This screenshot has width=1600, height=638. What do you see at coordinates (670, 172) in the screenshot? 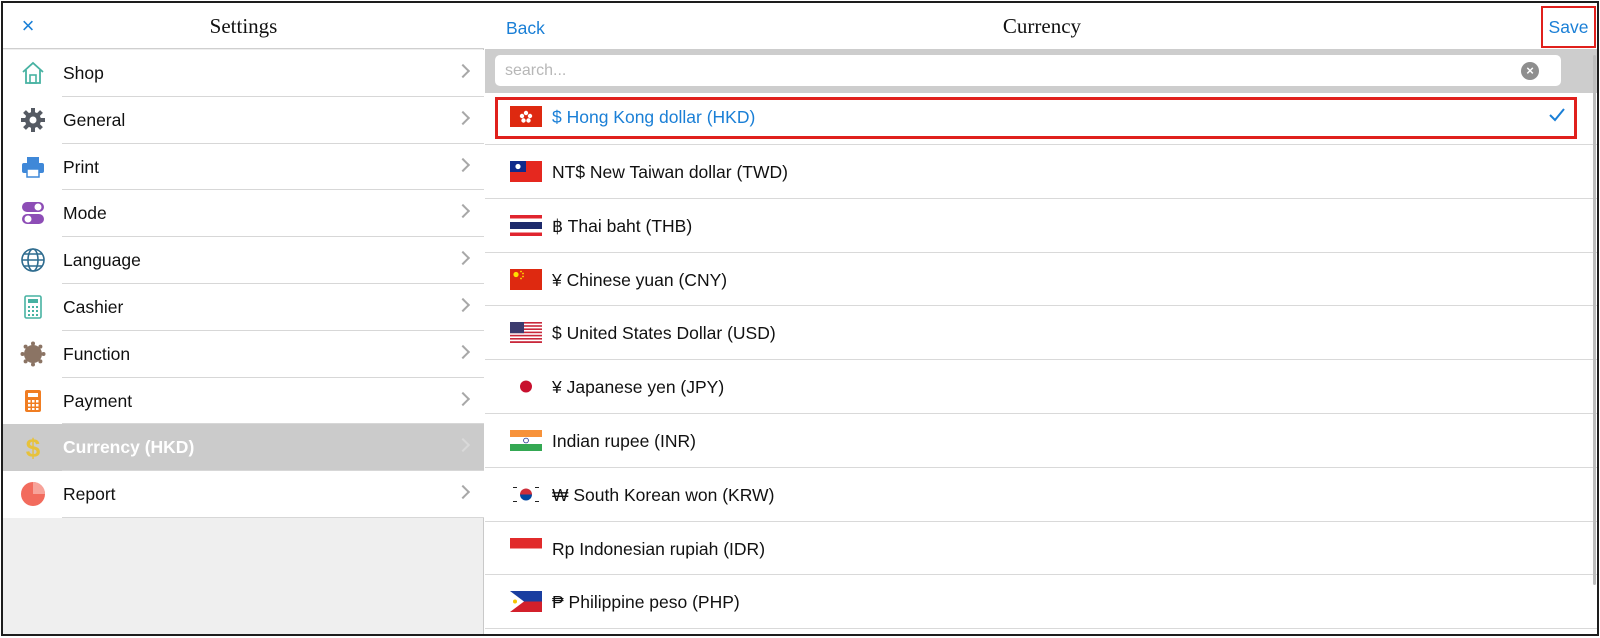
I see `currency-label: NT$ New Taiwan dollar (TWD)` at bounding box center [670, 172].